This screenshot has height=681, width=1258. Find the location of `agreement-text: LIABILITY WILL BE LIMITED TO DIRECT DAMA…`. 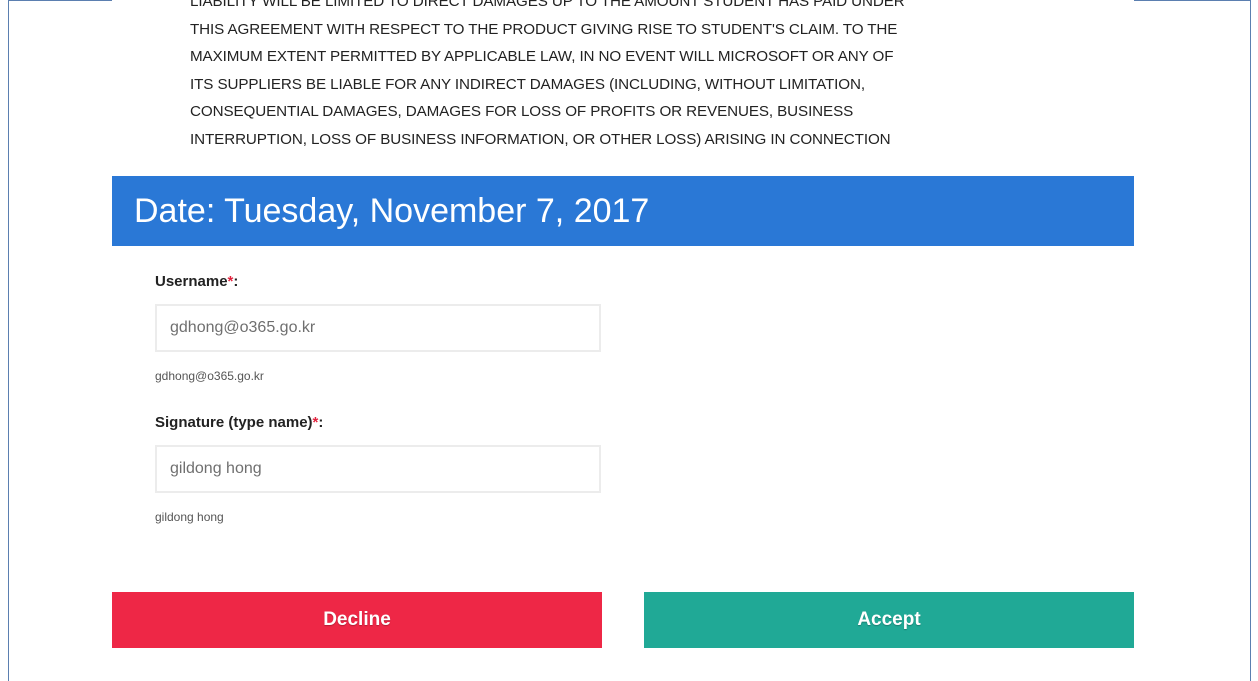

agreement-text: LIABILITY WILL BE LIMITED TO DIRECT DAMA… is located at coordinates (547, 74).